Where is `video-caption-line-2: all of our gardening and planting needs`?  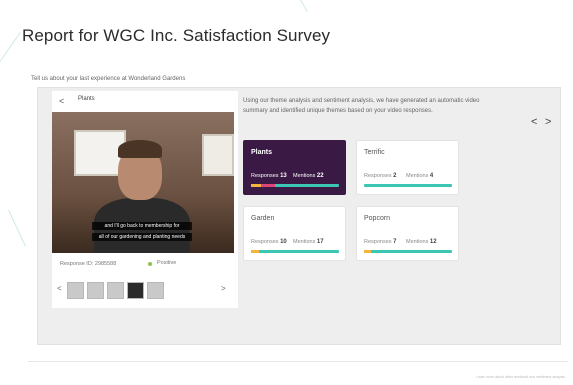
video-caption-line-2: all of our gardening and planting needs is located at coordinates (142, 237).